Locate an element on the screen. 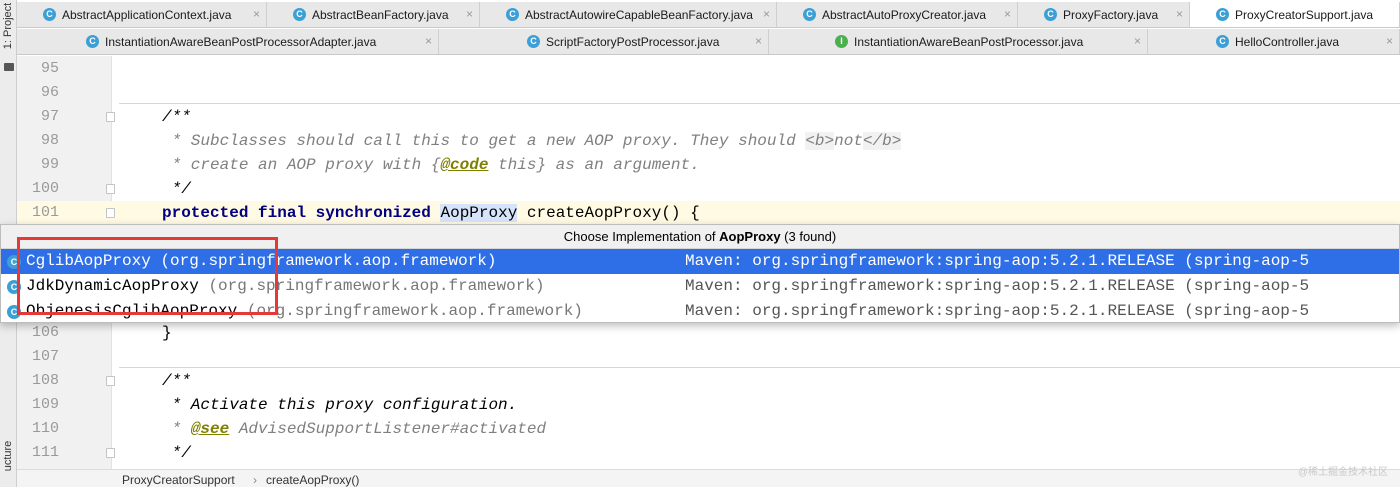  tab-label: ScriptFactoryPostProcessor.java is located at coordinates (633, 41).